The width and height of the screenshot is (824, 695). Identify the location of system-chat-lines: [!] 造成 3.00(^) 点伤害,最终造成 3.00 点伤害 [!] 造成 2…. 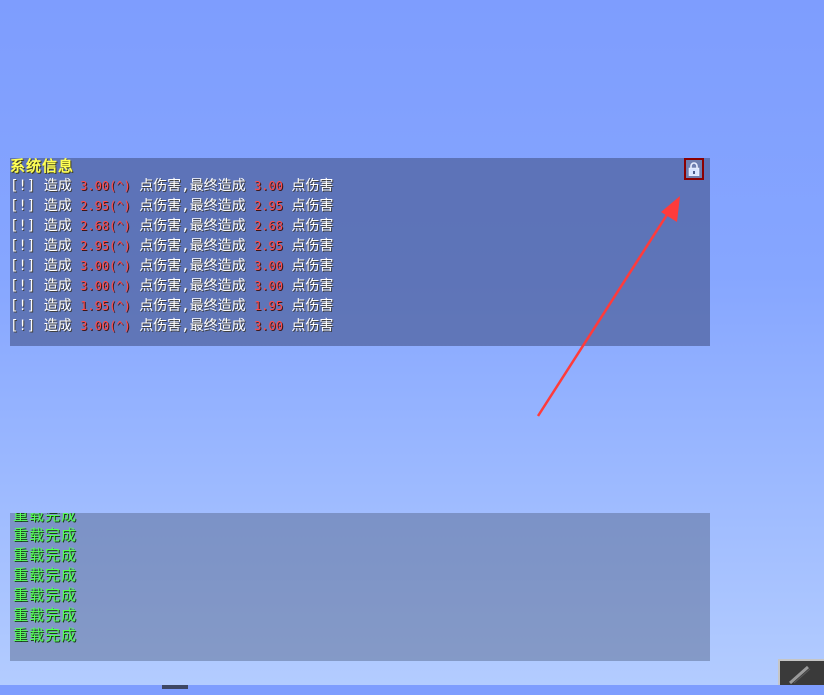
(171, 256).